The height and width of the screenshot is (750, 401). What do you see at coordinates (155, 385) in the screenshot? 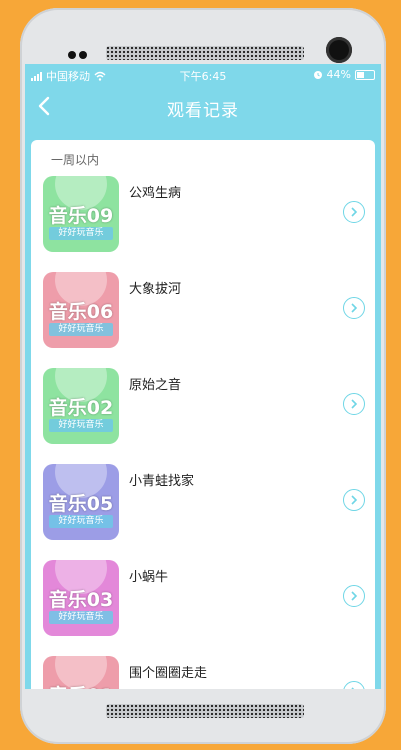
I see `item-name: 原始之音` at bounding box center [155, 385].